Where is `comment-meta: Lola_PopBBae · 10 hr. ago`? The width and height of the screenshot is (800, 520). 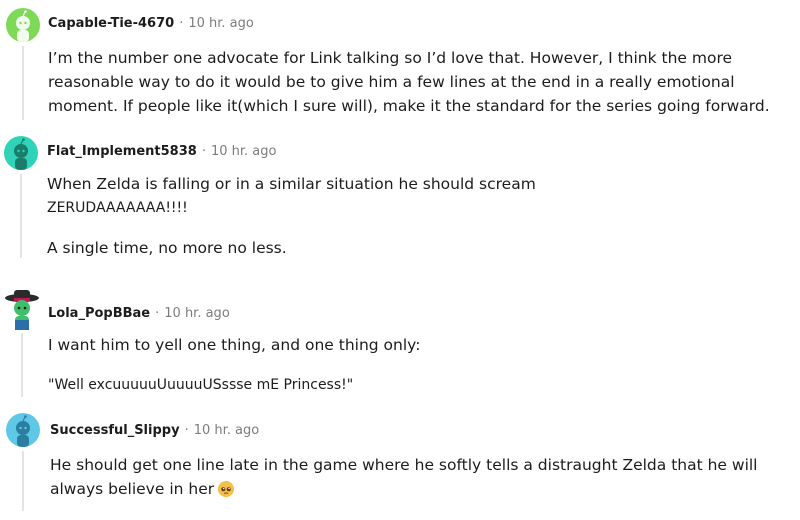
comment-meta: Lola_PopBBae · 10 hr. ago is located at coordinates (139, 313).